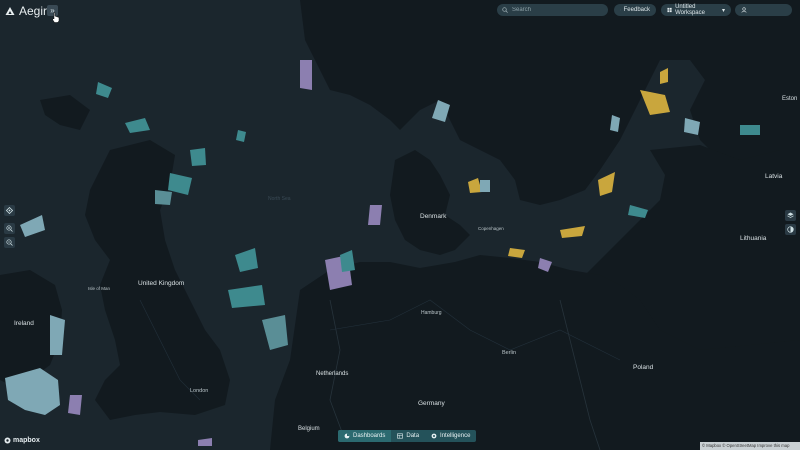 The image size is (800, 450). What do you see at coordinates (557, 10) in the screenshot?
I see `search-input` at bounding box center [557, 10].